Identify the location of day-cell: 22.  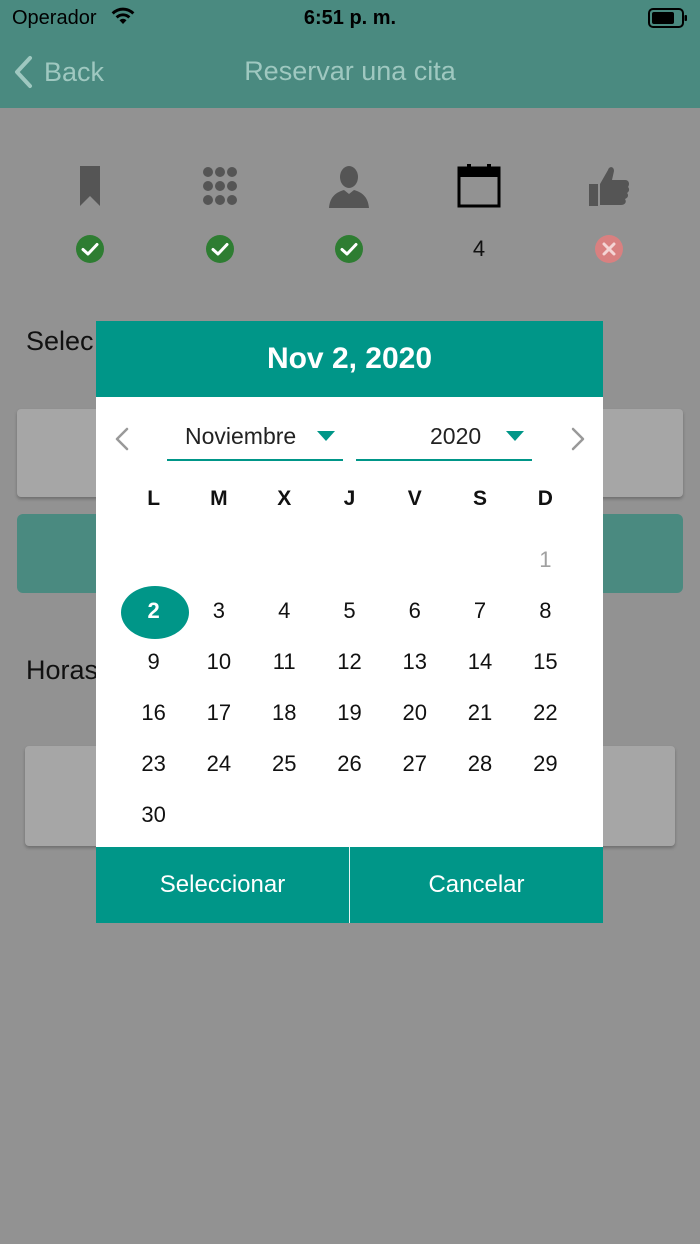
(545, 712).